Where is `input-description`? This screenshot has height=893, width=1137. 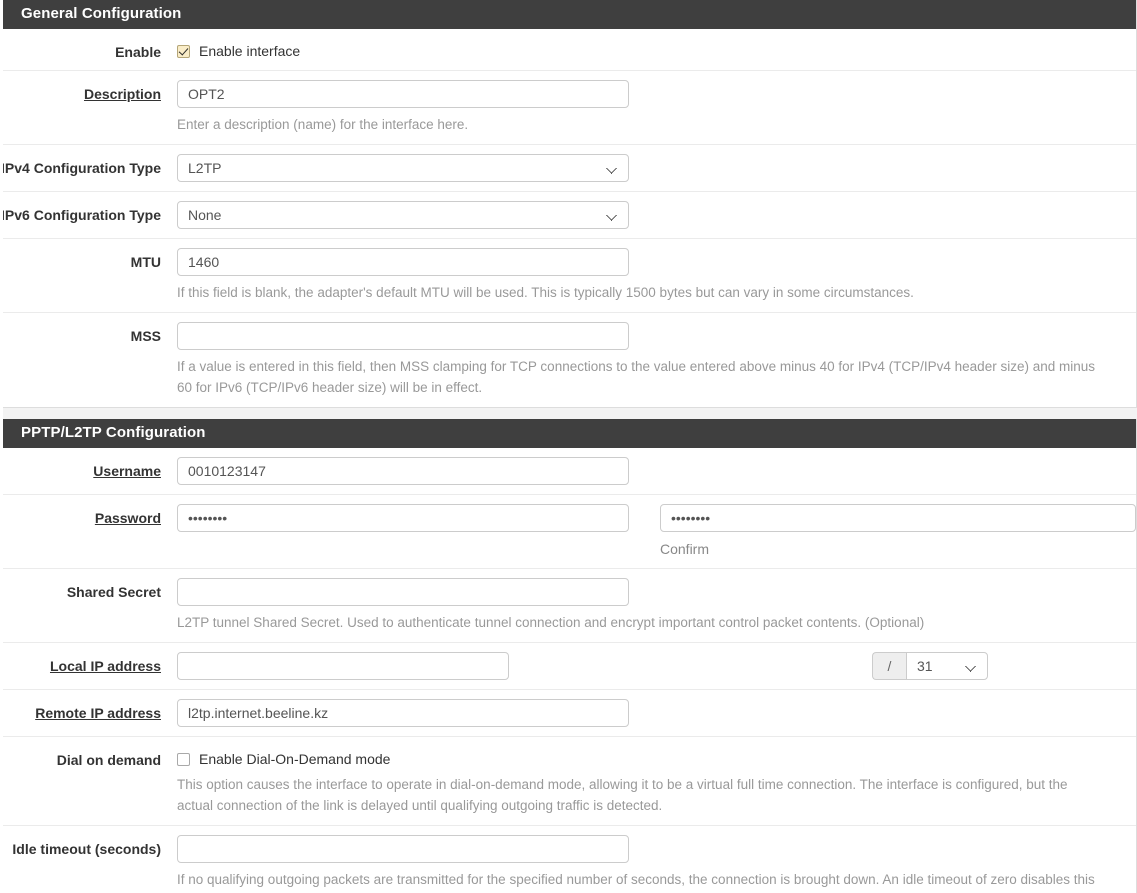 input-description is located at coordinates (403, 94).